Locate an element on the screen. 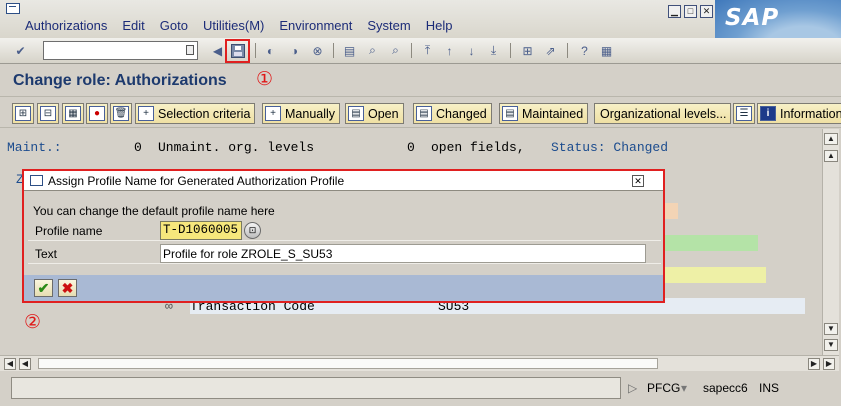 The image size is (841, 406). find-next-icon: ⌕ is located at coordinates (395, 50).